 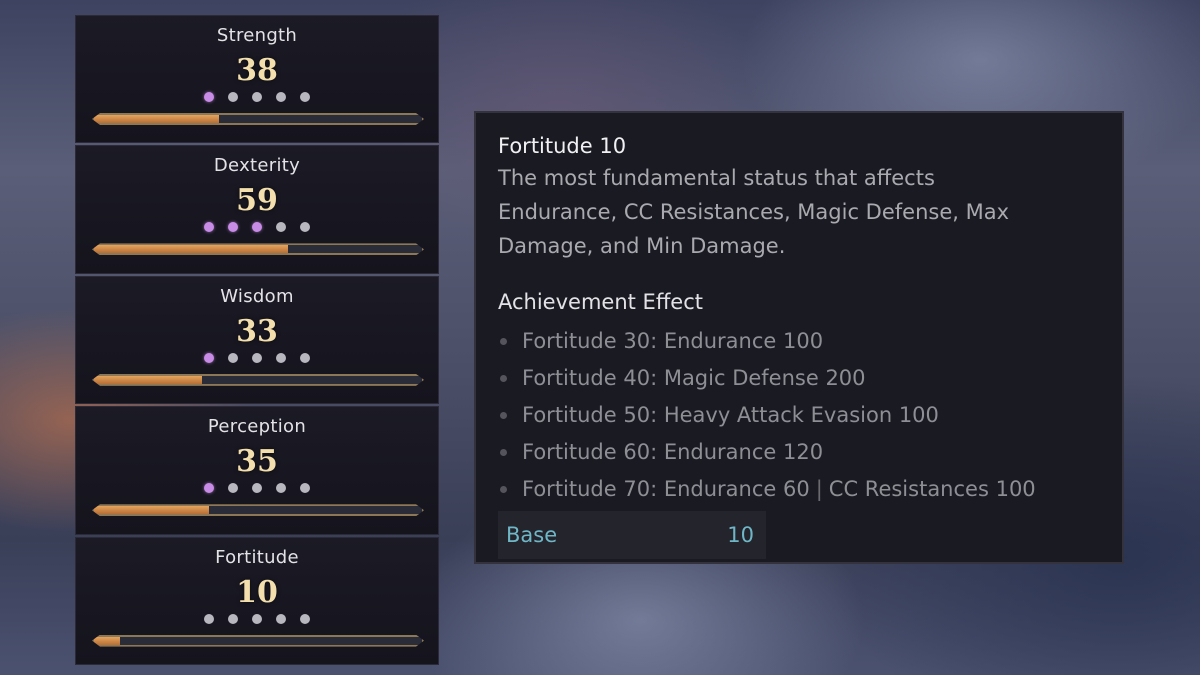 What do you see at coordinates (257, 296) in the screenshot?
I see `stat-name: Wisdom` at bounding box center [257, 296].